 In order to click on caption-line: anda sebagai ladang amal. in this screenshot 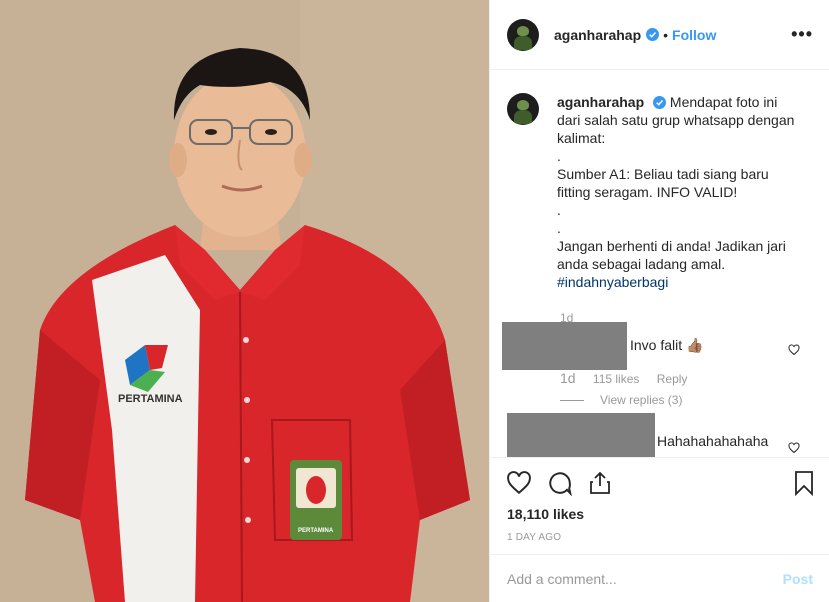, I will do `click(641, 264)`.